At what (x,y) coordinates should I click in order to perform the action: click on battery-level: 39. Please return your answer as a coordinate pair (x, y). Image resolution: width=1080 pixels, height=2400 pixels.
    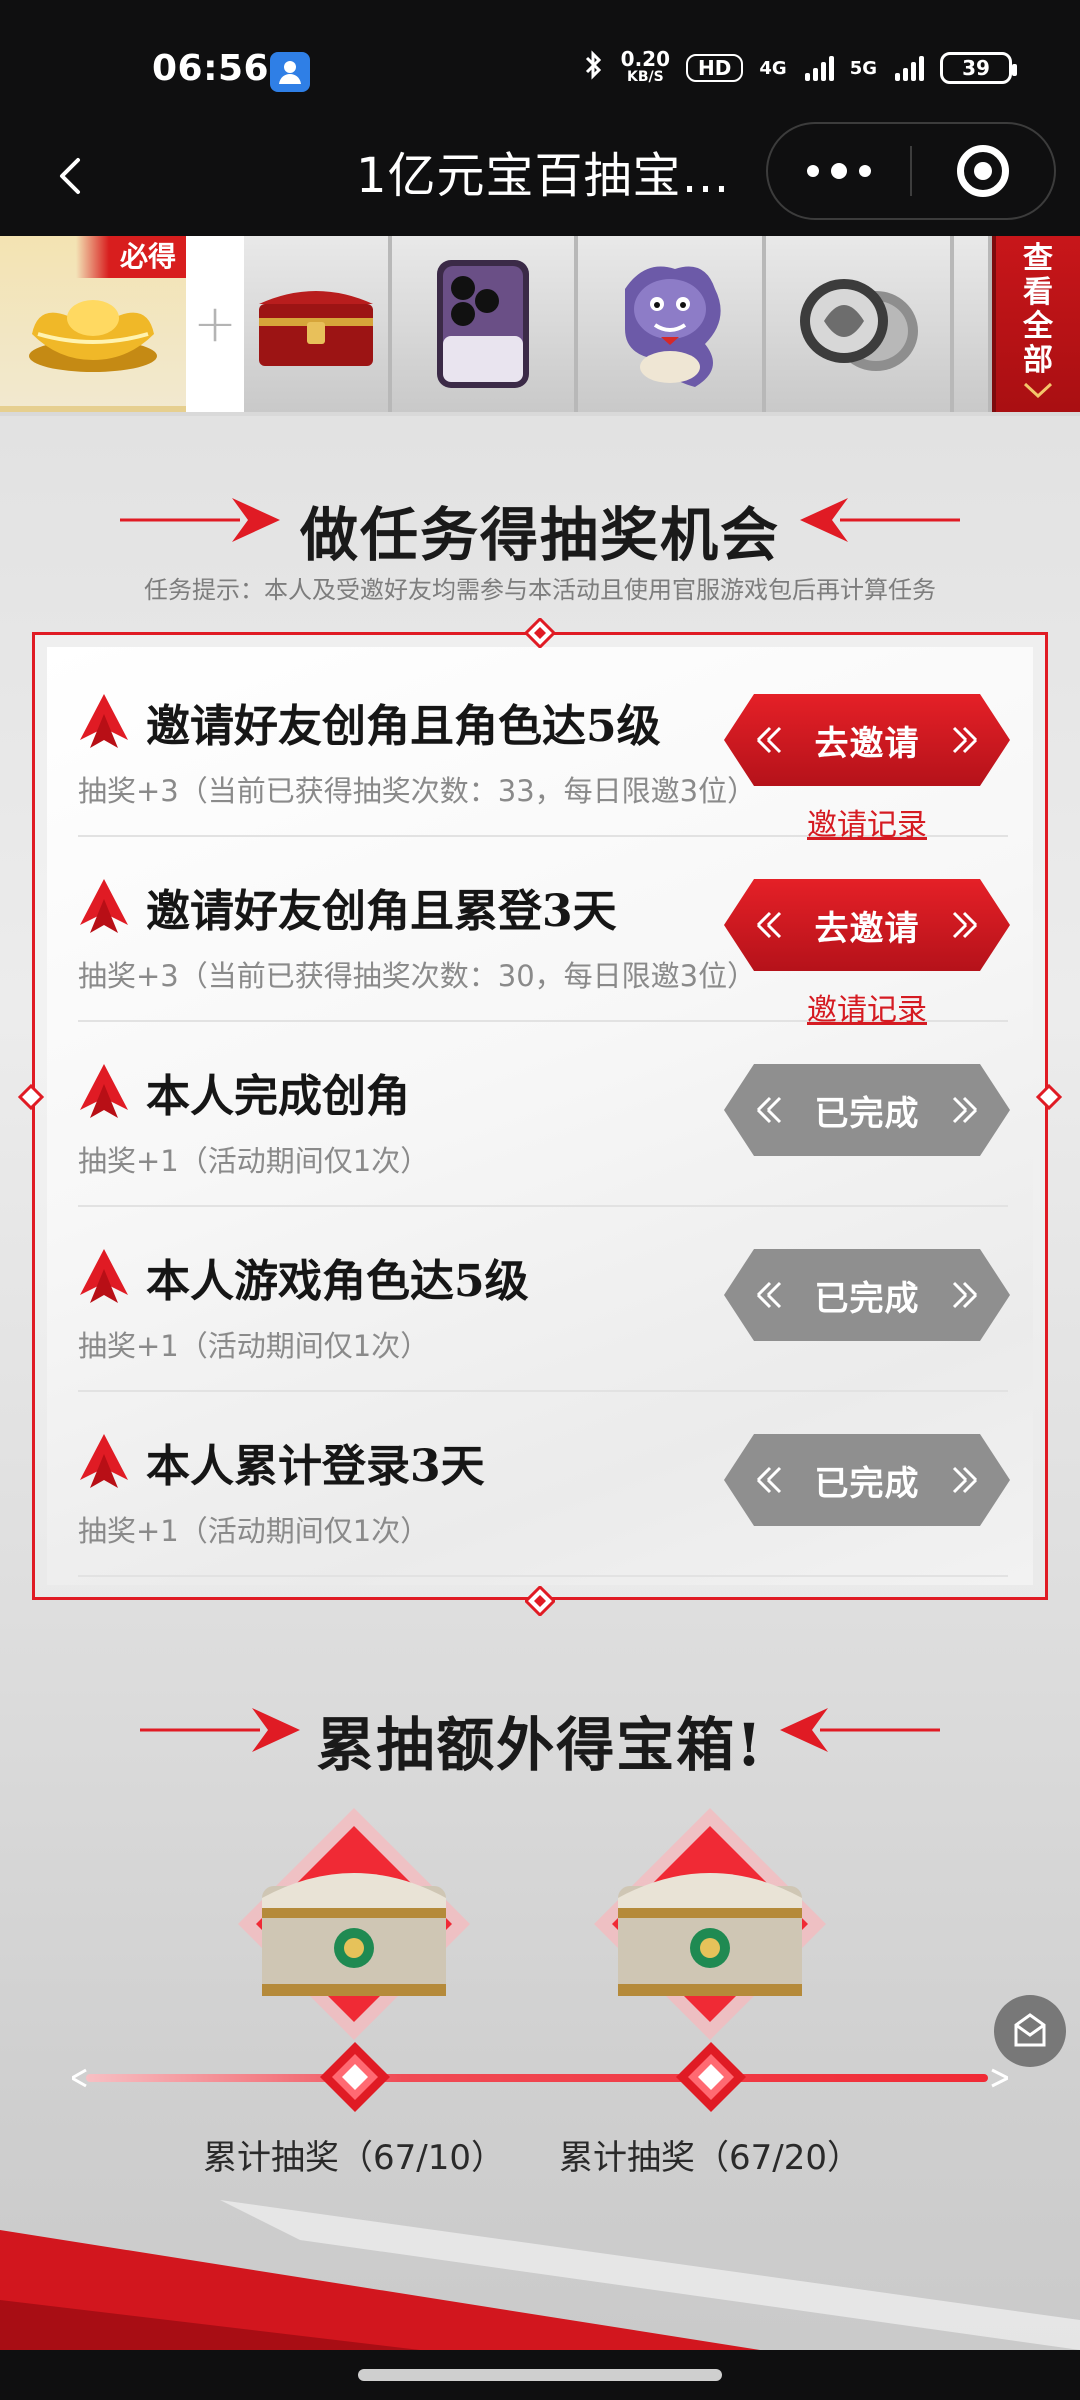
    Looking at the image, I should click on (976, 68).